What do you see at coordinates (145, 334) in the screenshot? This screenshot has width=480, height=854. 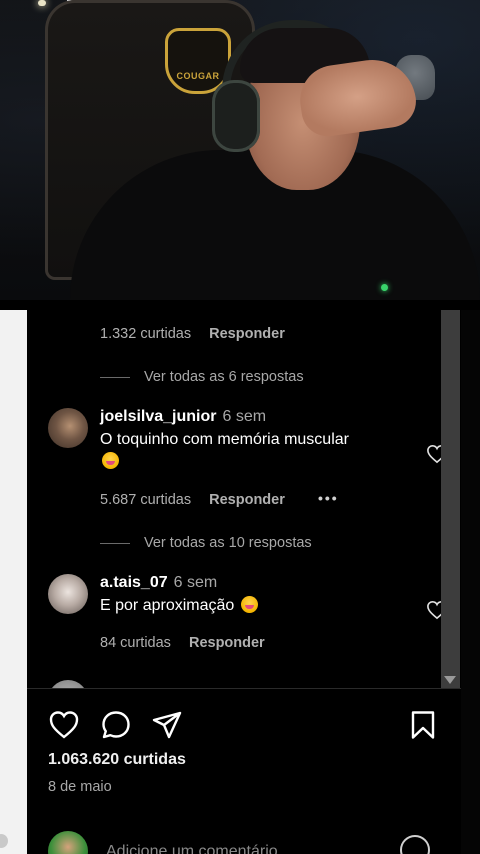 I see `likes-count: 1.332 curtidas` at bounding box center [145, 334].